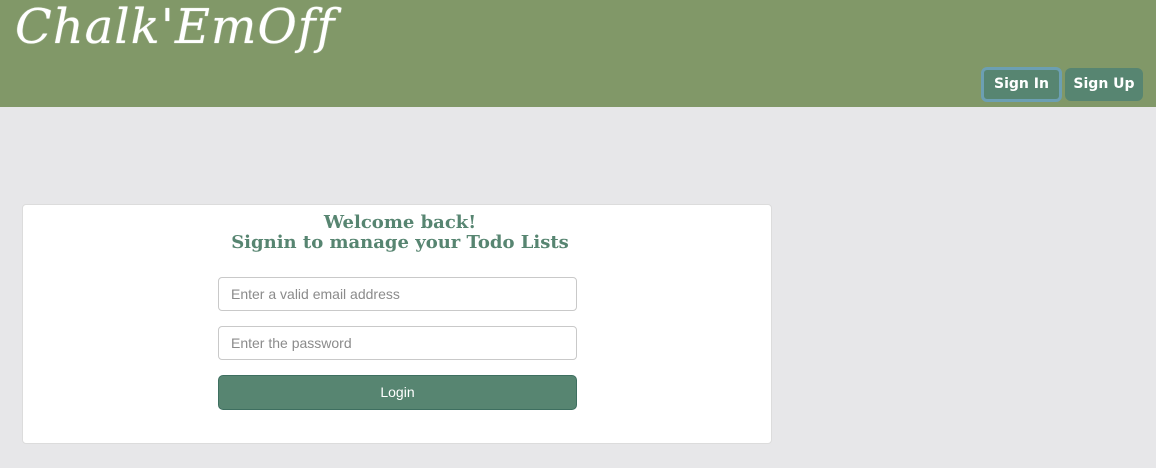 The width and height of the screenshot is (1156, 468). What do you see at coordinates (397, 343) in the screenshot?
I see `password-field` at bounding box center [397, 343].